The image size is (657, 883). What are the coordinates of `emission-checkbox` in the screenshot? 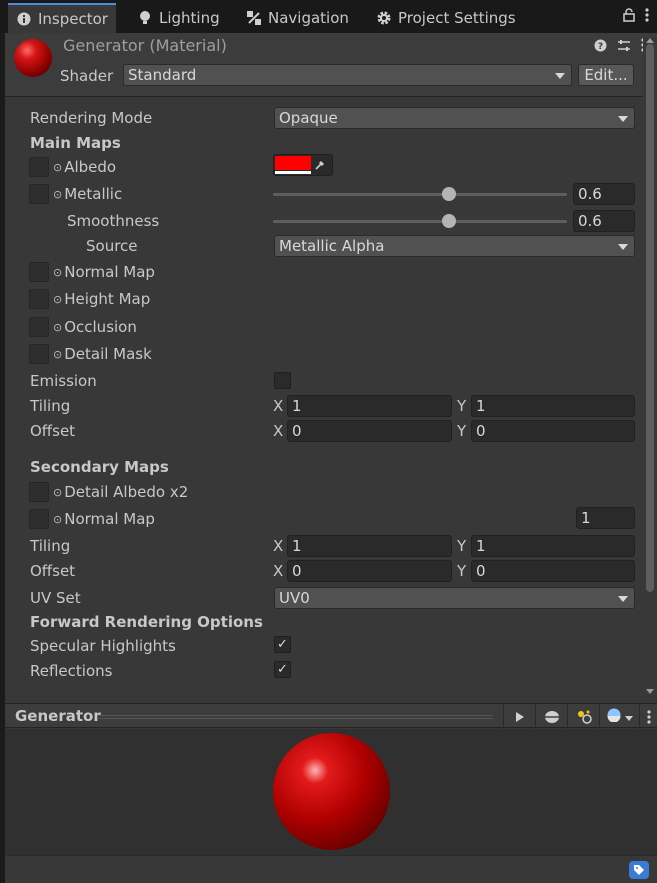 It's located at (282, 380).